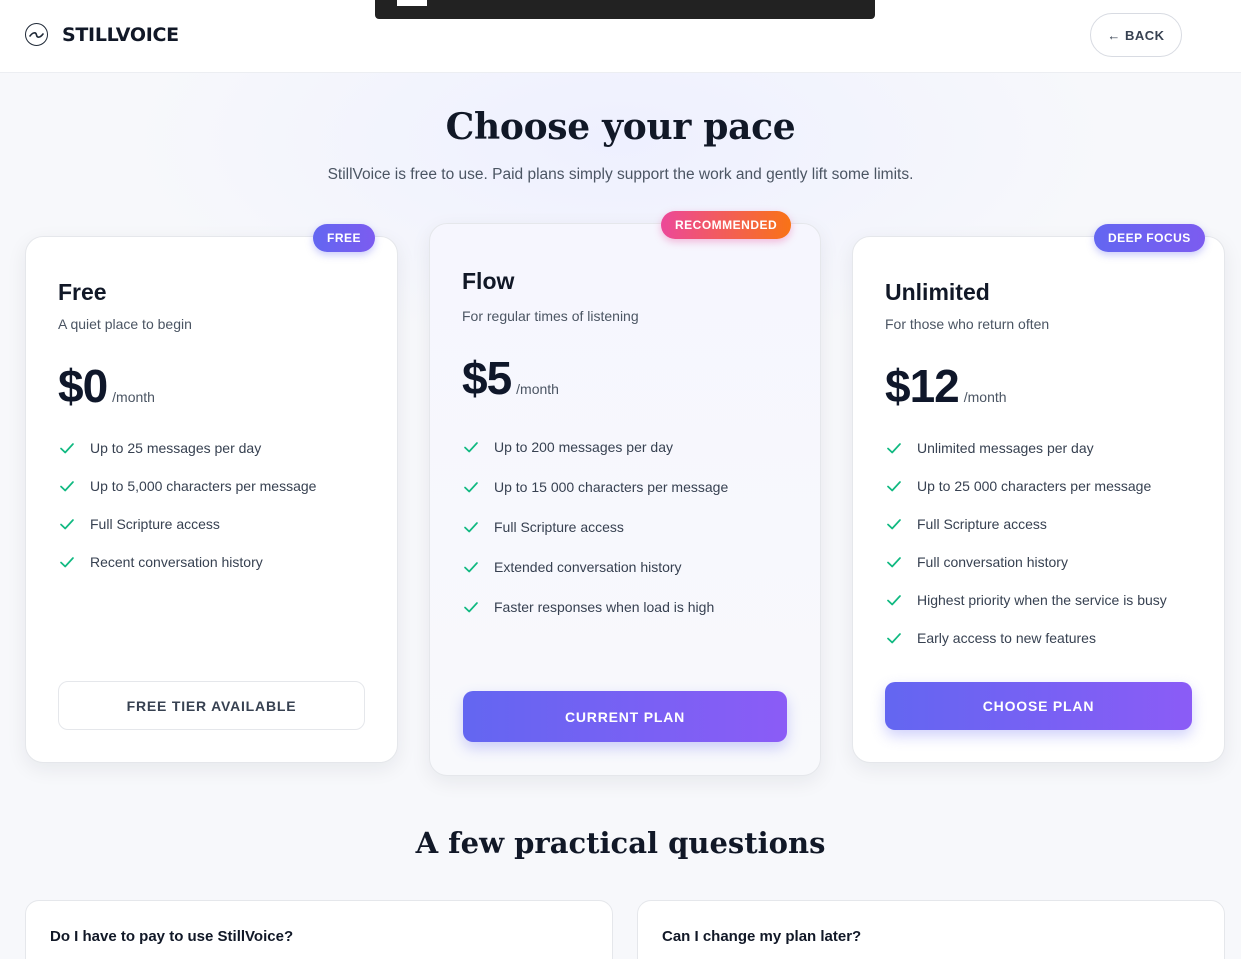 The image size is (1241, 959). What do you see at coordinates (120, 34) in the screenshot?
I see `brand-name: STILLVOICE` at bounding box center [120, 34].